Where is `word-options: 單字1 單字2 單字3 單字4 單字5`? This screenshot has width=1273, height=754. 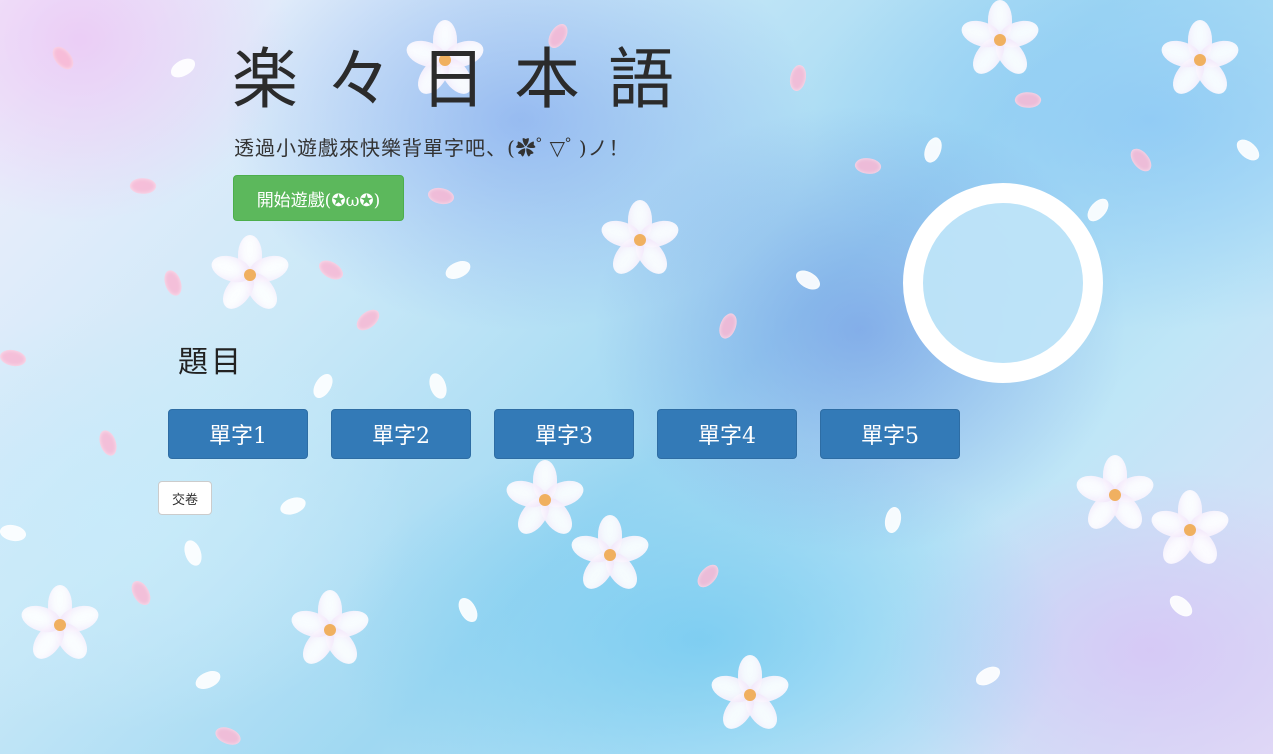 word-options: 單字1 單字2 單字3 單字4 單字5 is located at coordinates (564, 434).